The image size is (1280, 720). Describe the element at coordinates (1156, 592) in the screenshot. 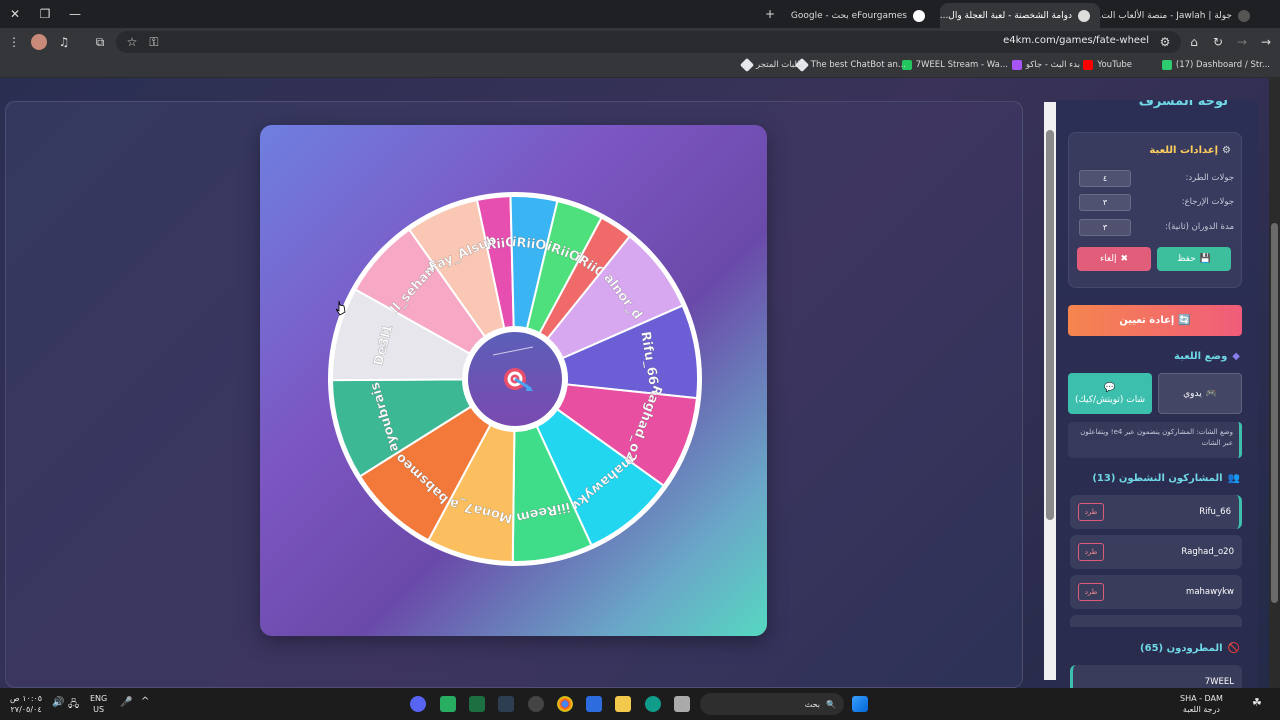

I see `list-item: طرد mahawykw` at that location.